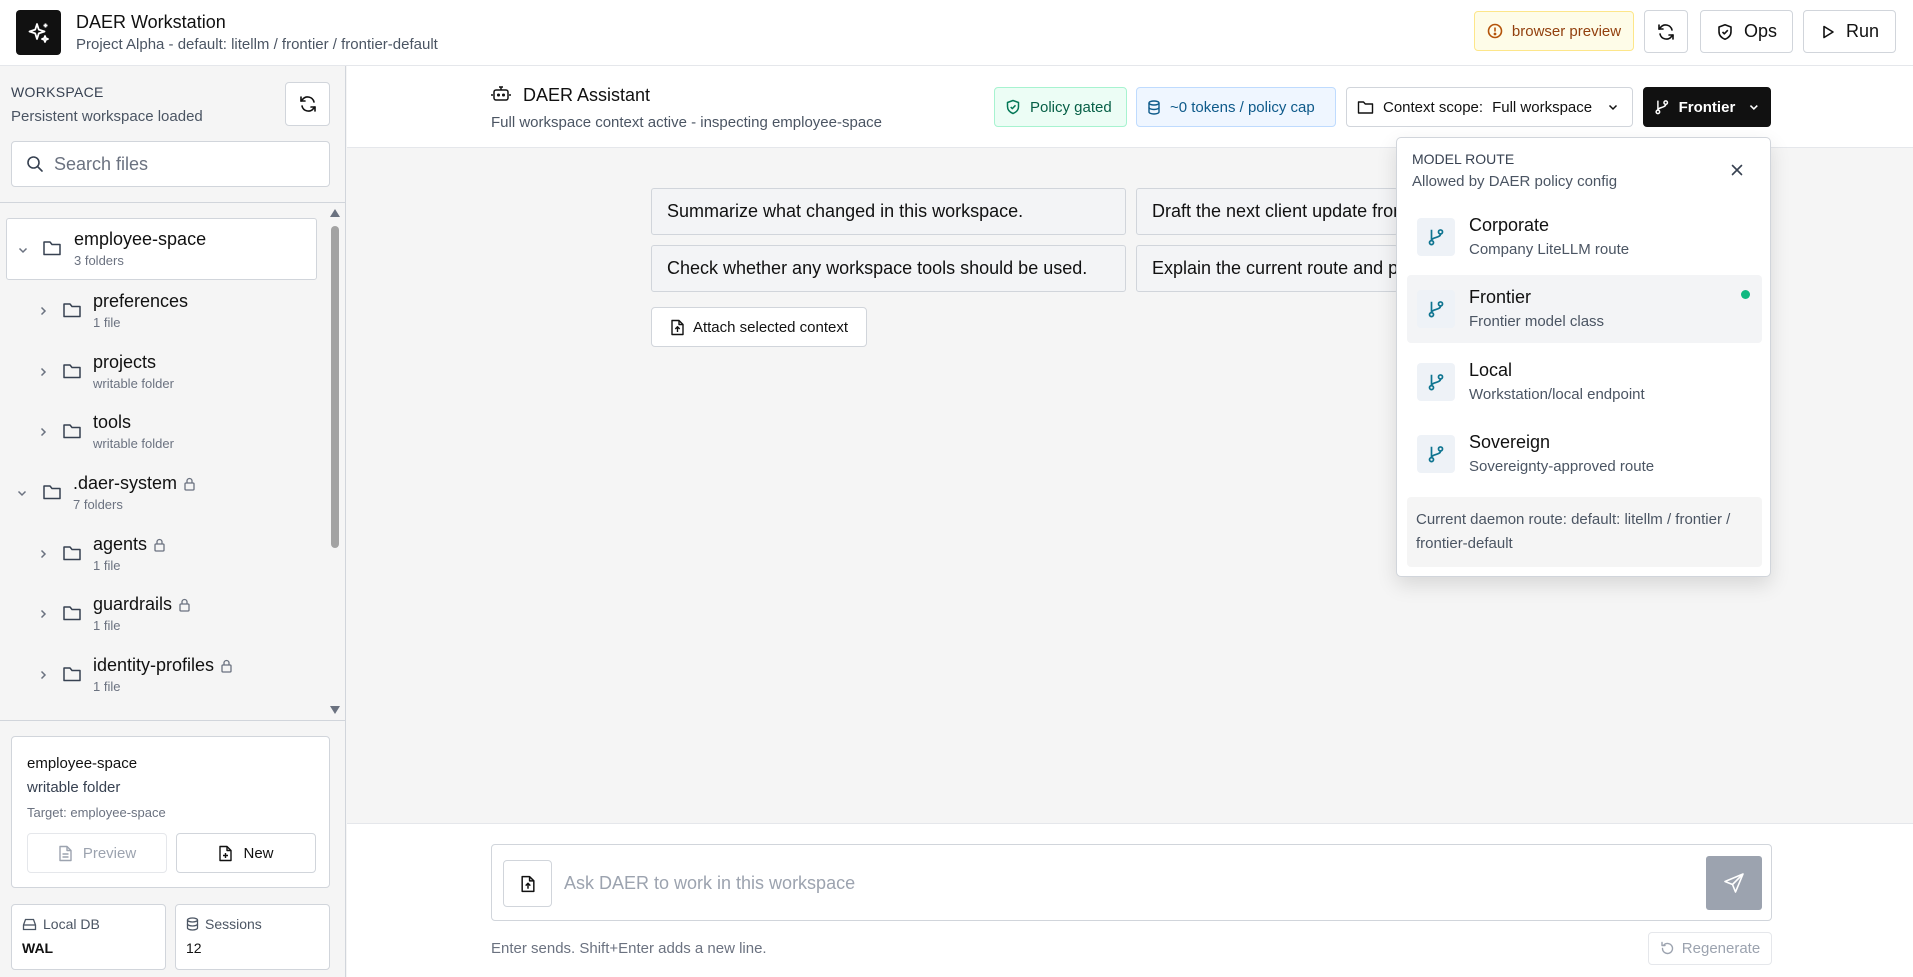 Image resolution: width=1913 pixels, height=977 pixels. Describe the element at coordinates (1491, 370) in the screenshot. I see `route-name: Local` at that location.